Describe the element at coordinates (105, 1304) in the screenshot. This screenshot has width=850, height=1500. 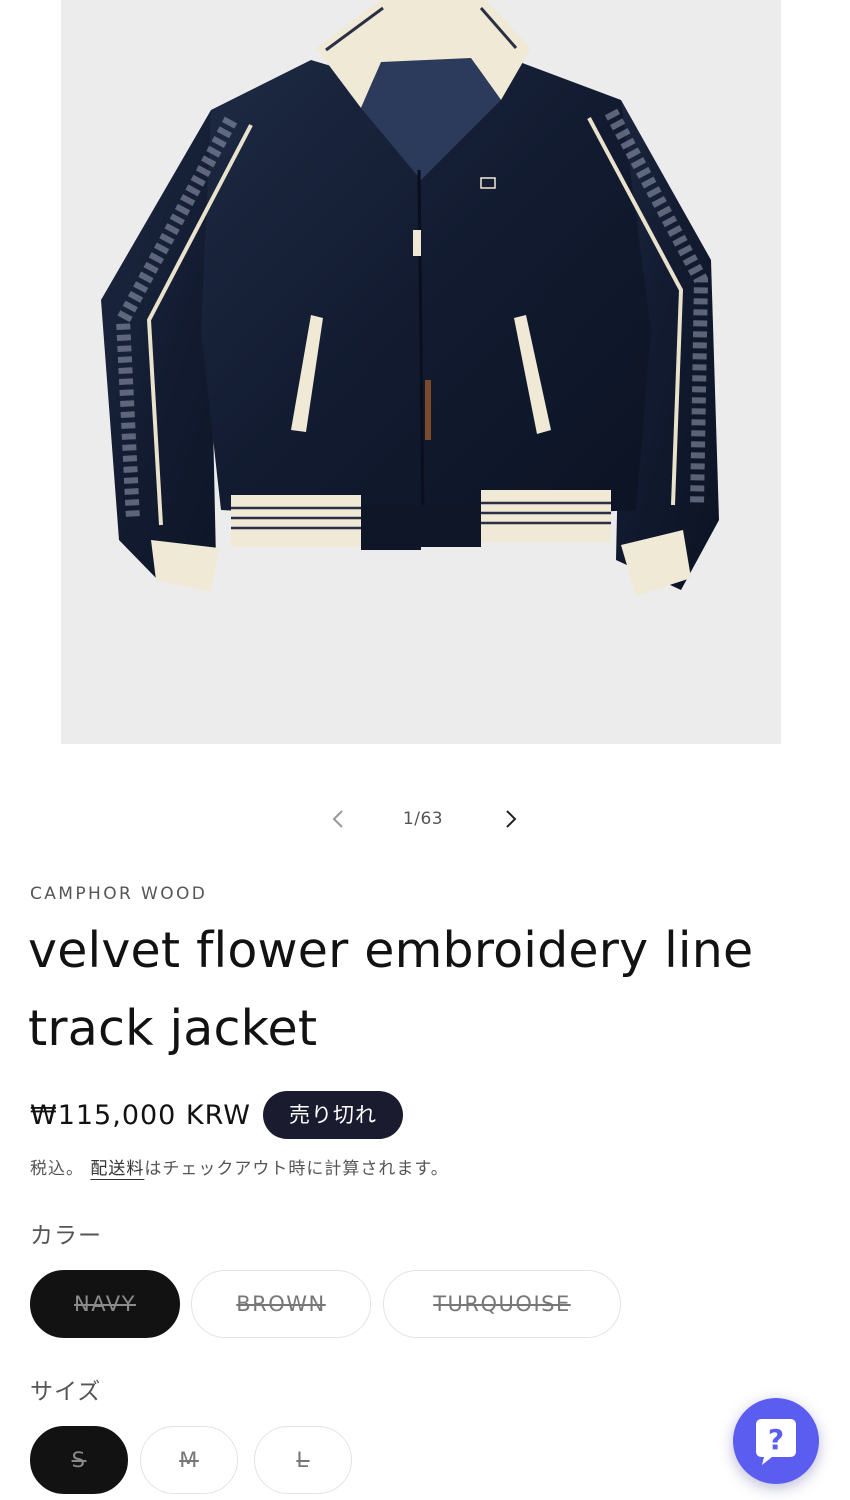
I see `color-swatch-navy: NAVY` at that location.